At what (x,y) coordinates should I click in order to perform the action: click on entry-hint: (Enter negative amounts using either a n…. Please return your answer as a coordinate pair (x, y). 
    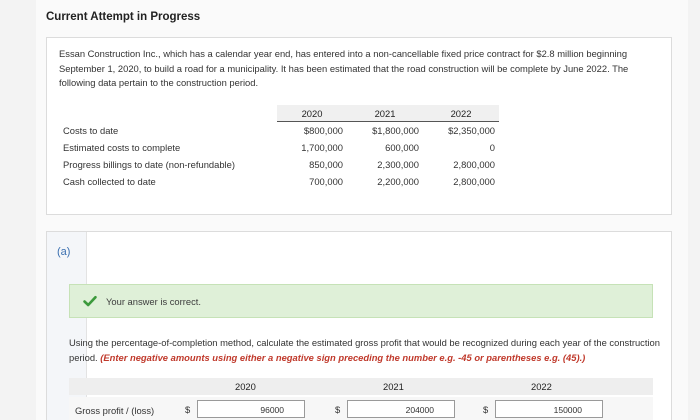
    Looking at the image, I should click on (343, 357).